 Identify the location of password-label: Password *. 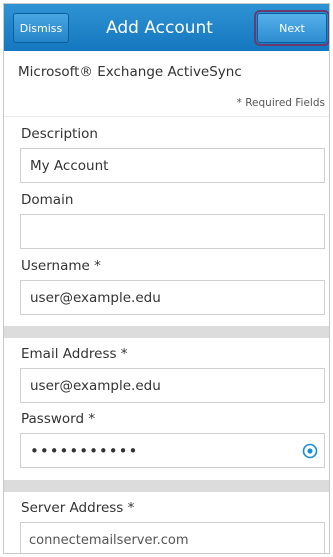
(58, 419).